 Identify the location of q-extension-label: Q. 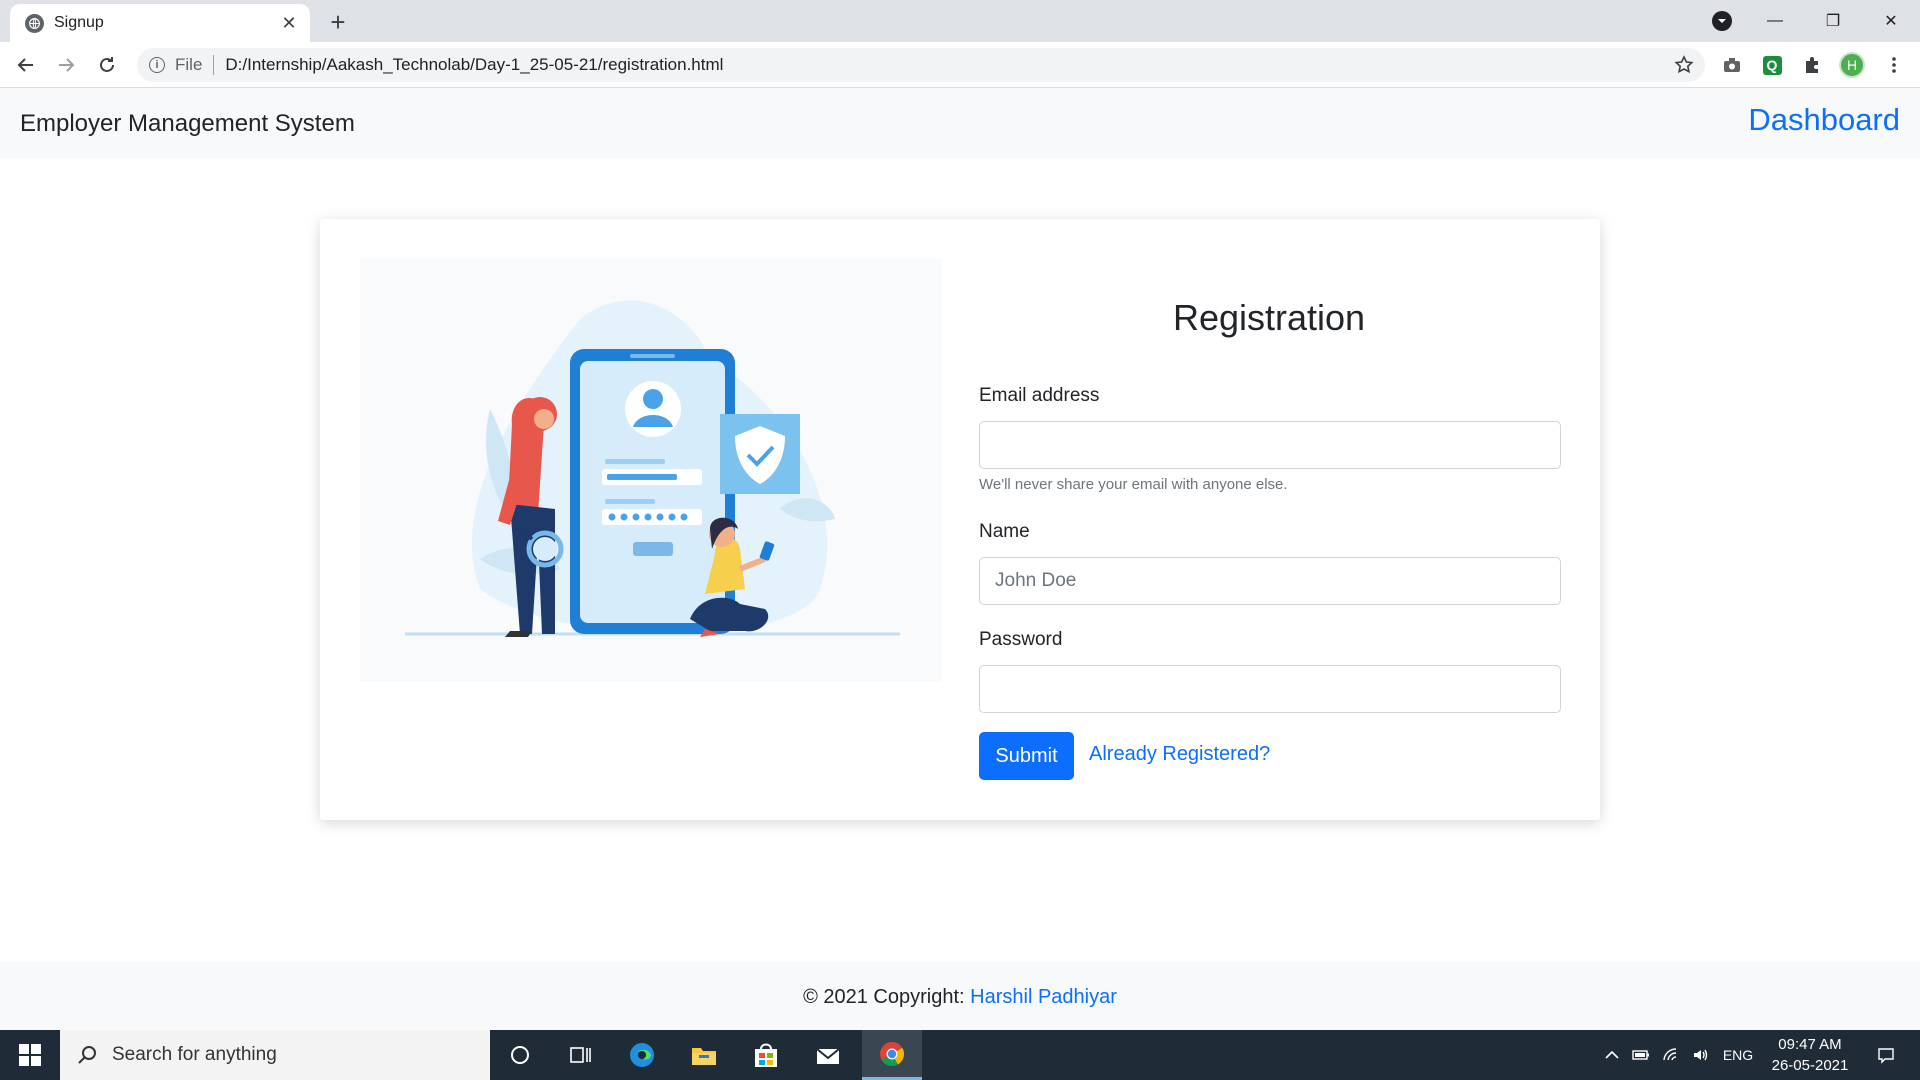
(1772, 65).